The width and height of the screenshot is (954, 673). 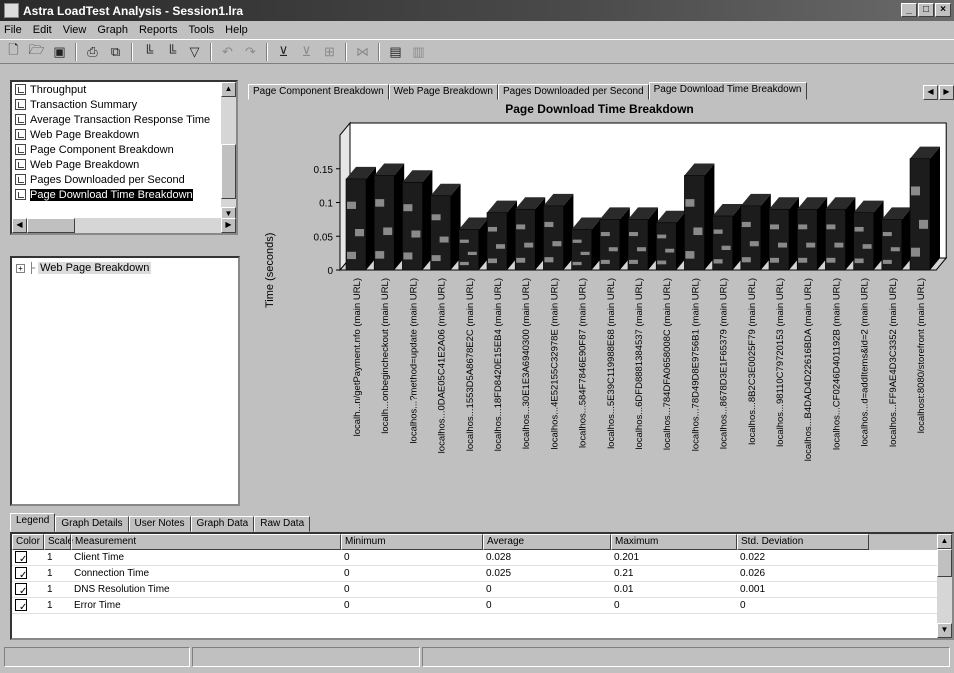 I want to click on menu-file: File, so click(x=13, y=30).